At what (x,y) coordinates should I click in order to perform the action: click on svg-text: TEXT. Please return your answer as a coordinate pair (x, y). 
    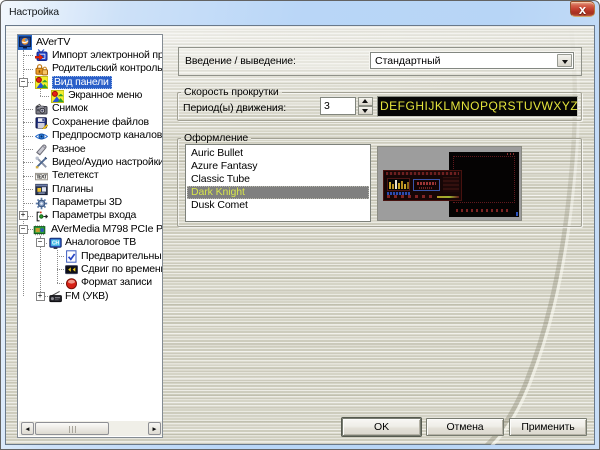
    Looking at the image, I should click on (42, 177).